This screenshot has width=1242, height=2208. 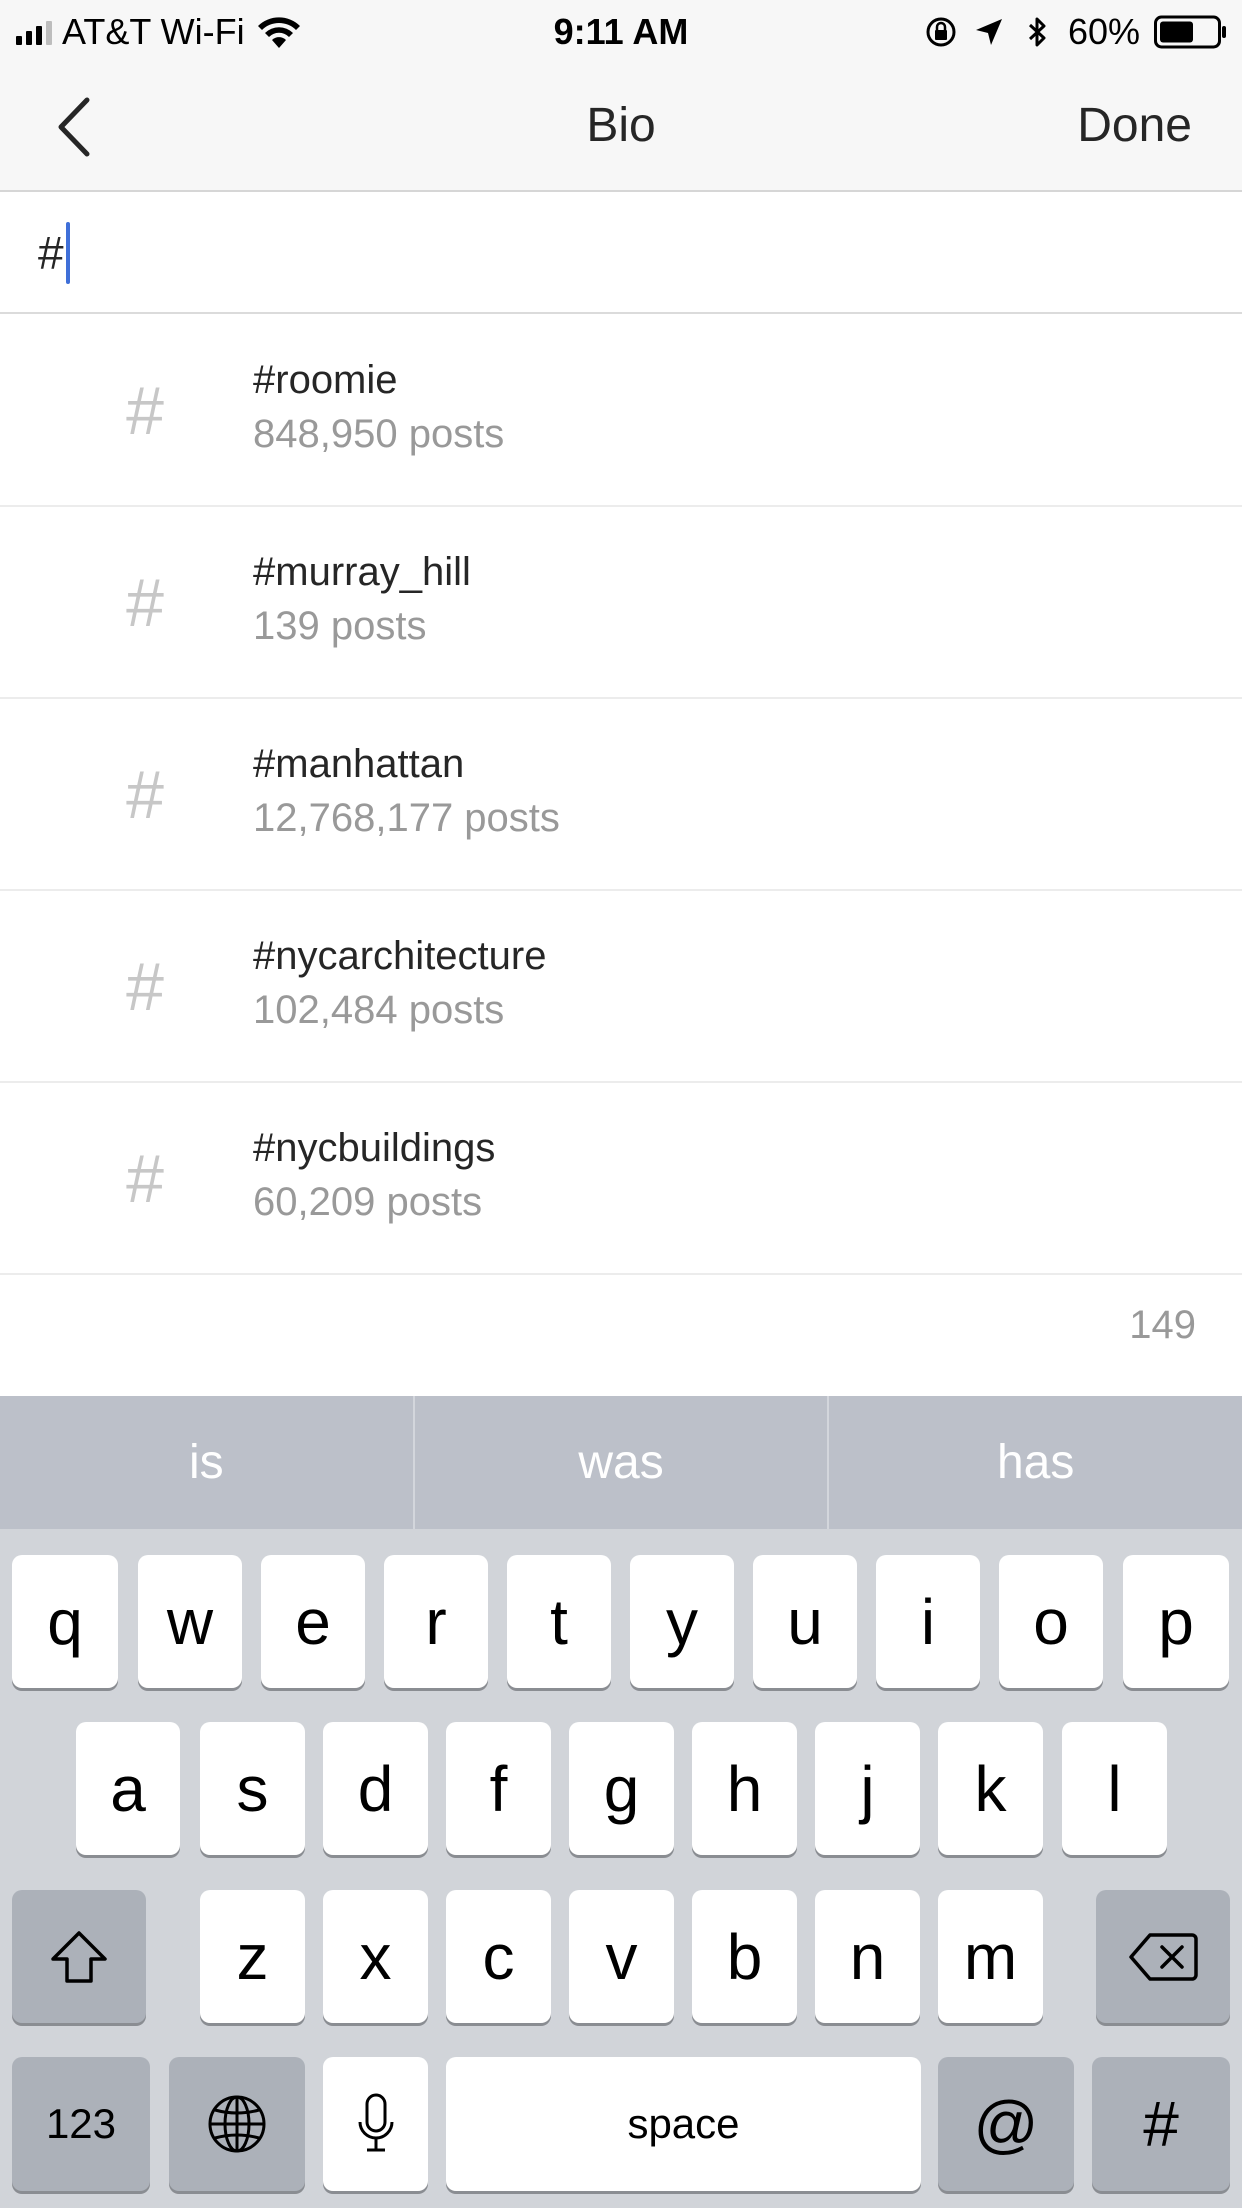 What do you see at coordinates (990, 1788) in the screenshot?
I see `key-k: k` at bounding box center [990, 1788].